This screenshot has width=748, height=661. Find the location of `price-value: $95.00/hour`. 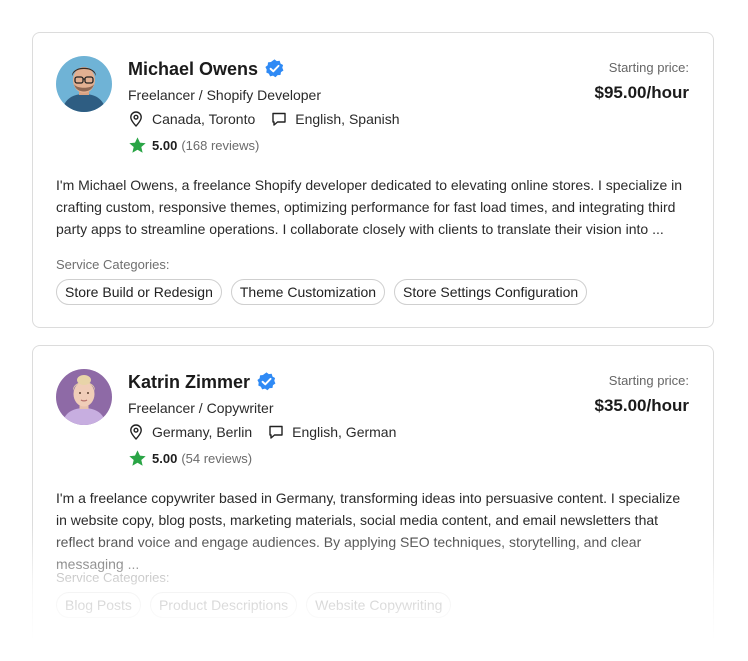

price-value: $95.00/hour is located at coordinates (642, 92).